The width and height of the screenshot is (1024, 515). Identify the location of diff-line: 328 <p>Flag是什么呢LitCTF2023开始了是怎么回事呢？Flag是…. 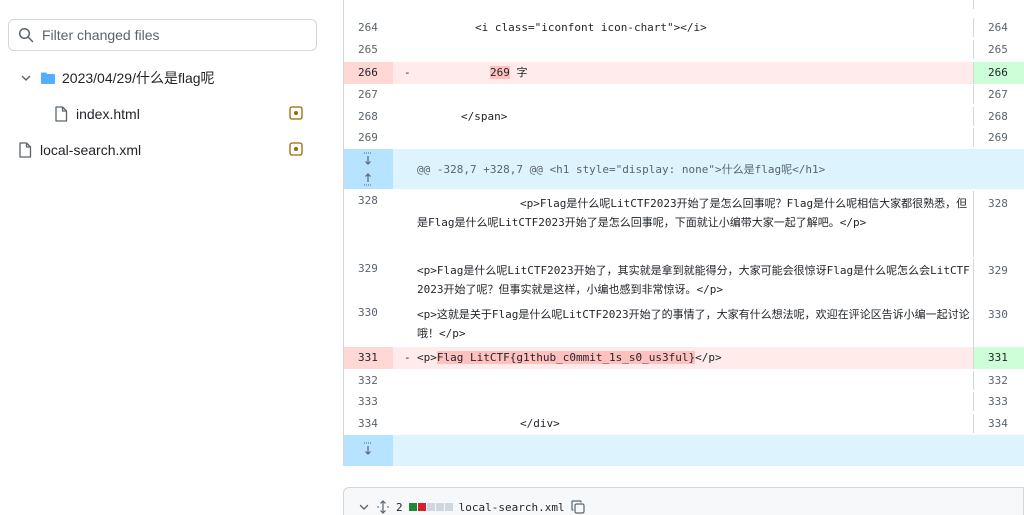
(684, 224).